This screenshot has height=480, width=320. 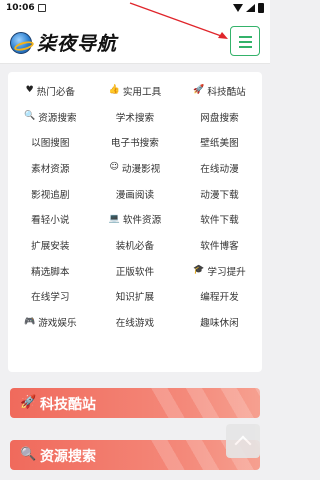 I want to click on laptop-icon: 💻, so click(x=114, y=218).